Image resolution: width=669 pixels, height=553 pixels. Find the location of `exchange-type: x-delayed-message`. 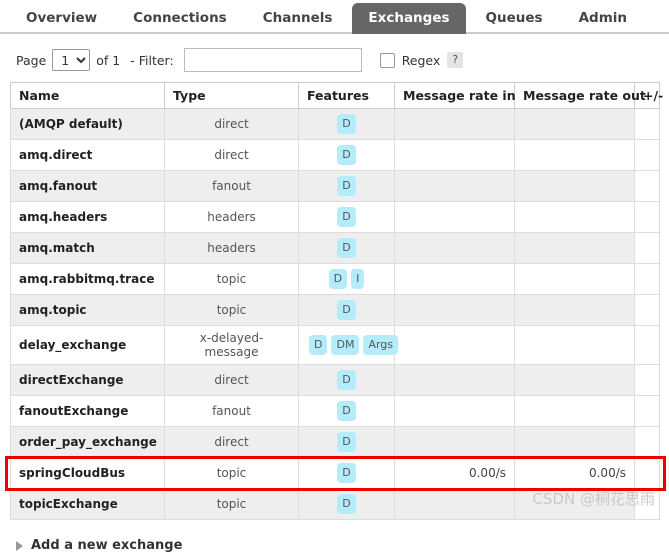

exchange-type: x-delayed-message is located at coordinates (231, 345).